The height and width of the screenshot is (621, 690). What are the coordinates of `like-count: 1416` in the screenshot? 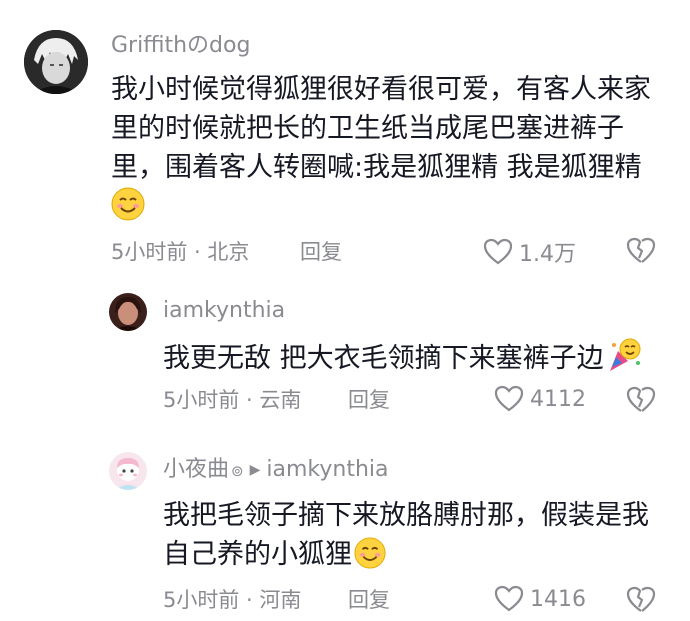 It's located at (558, 599).